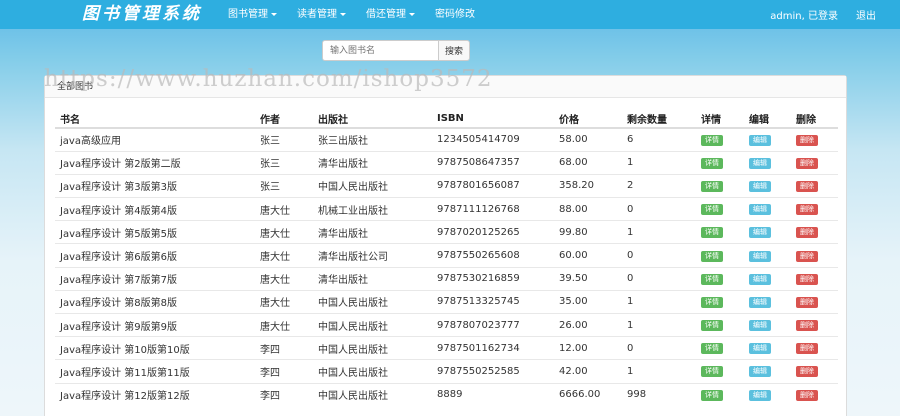 Image resolution: width=900 pixels, height=416 pixels. I want to click on cell-price: 42.00, so click(588, 371).